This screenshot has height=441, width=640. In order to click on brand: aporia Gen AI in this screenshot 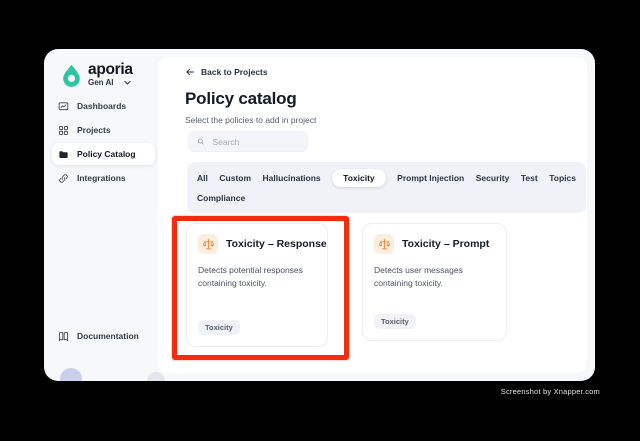, I will do `click(97, 74)`.